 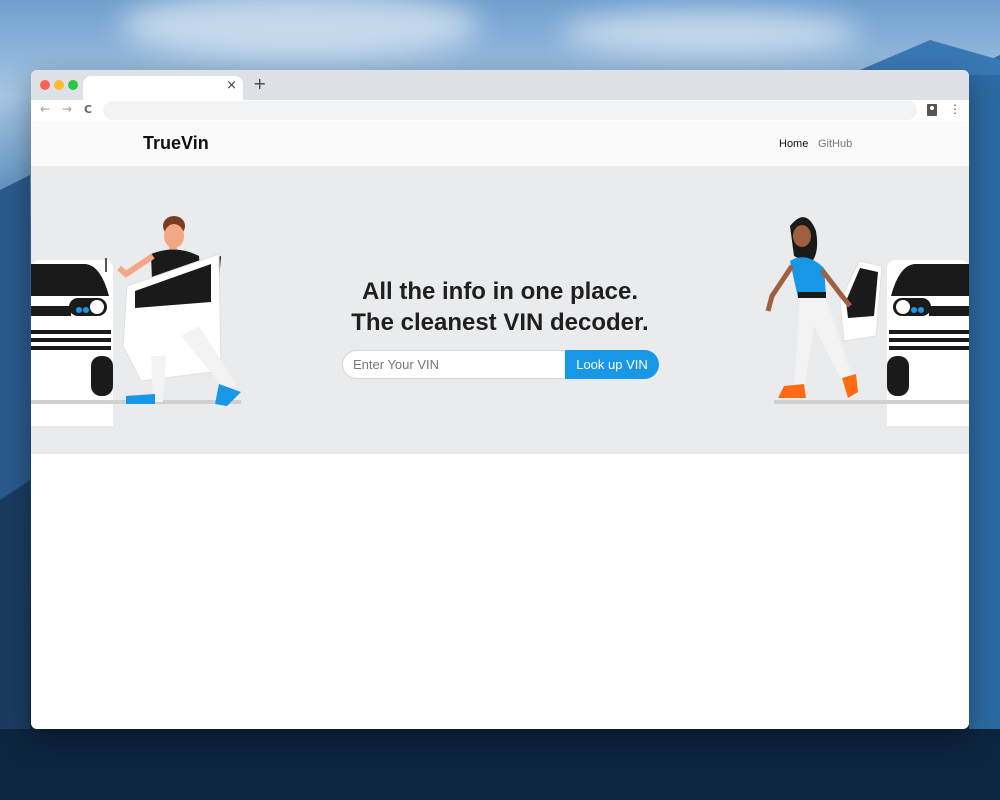 What do you see at coordinates (45, 109) in the screenshot?
I see `back-icon: ←` at bounding box center [45, 109].